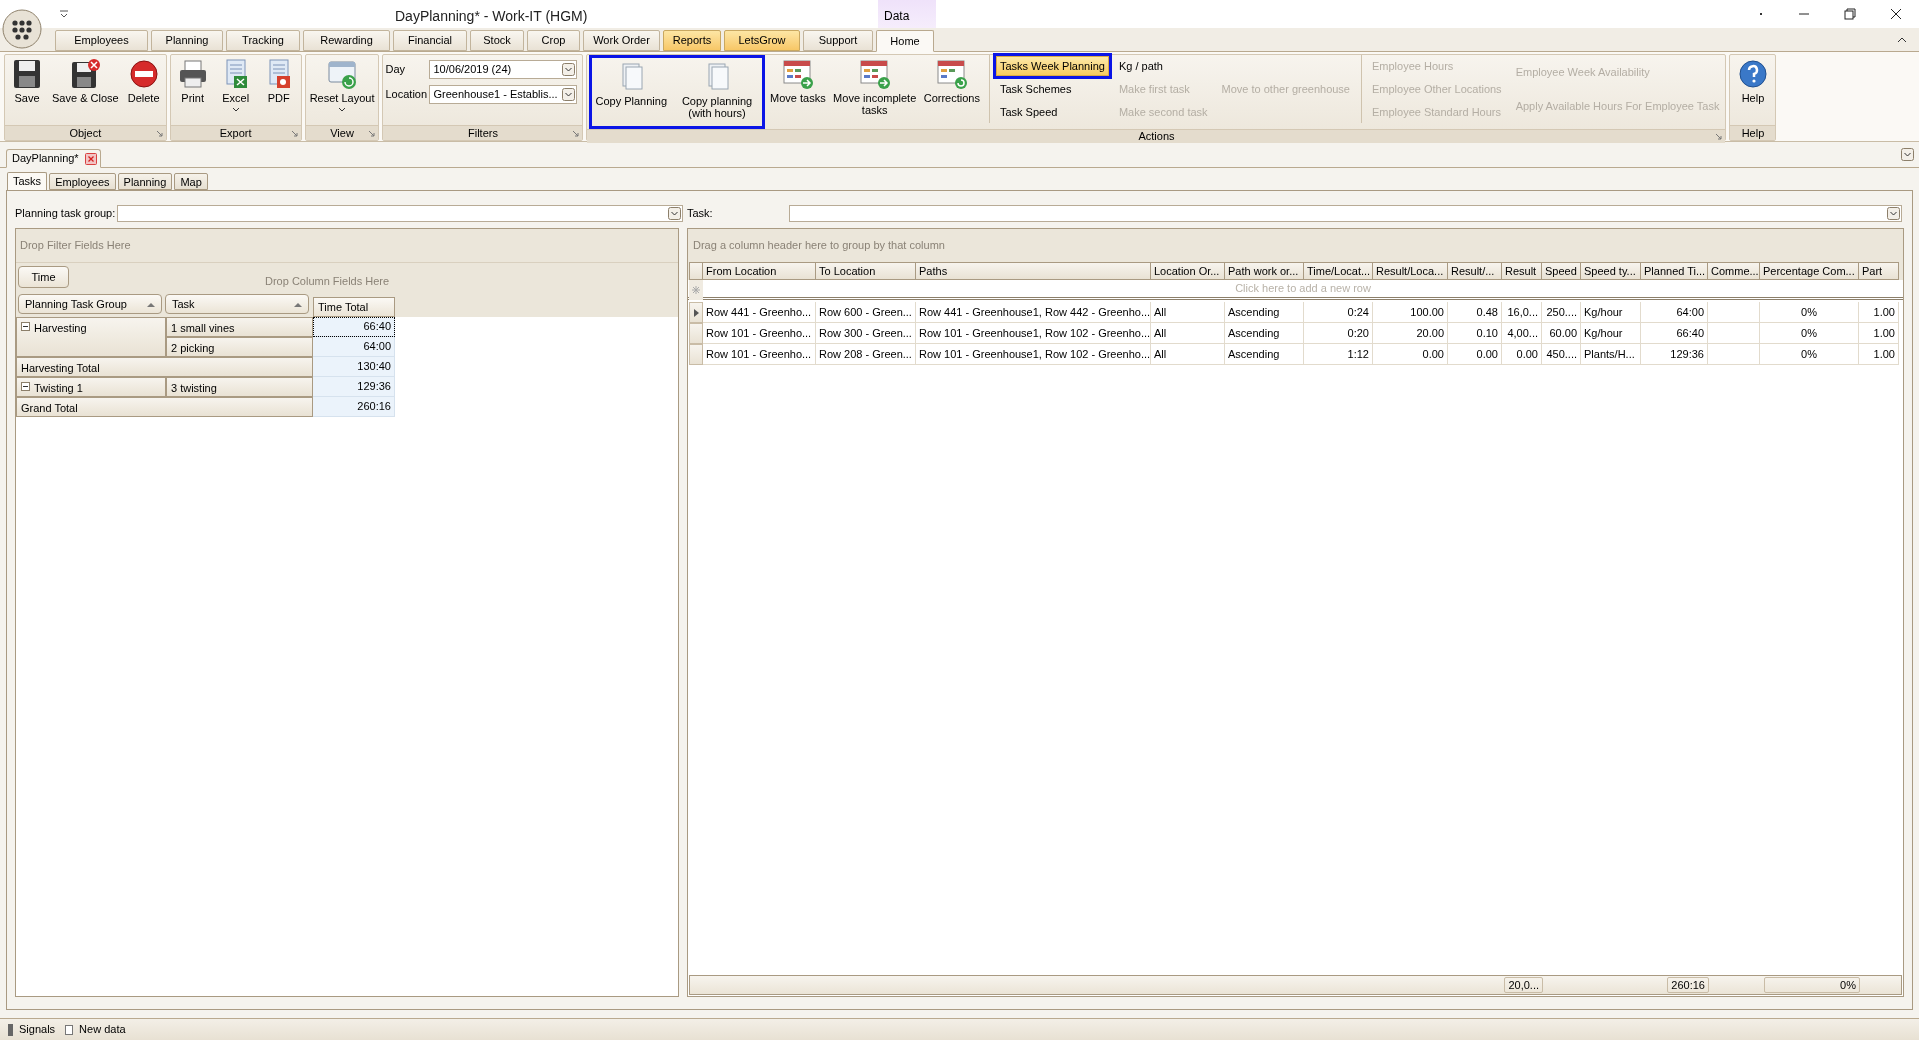  Describe the element at coordinates (102, 1029) in the screenshot. I see `status-item: New data` at that location.